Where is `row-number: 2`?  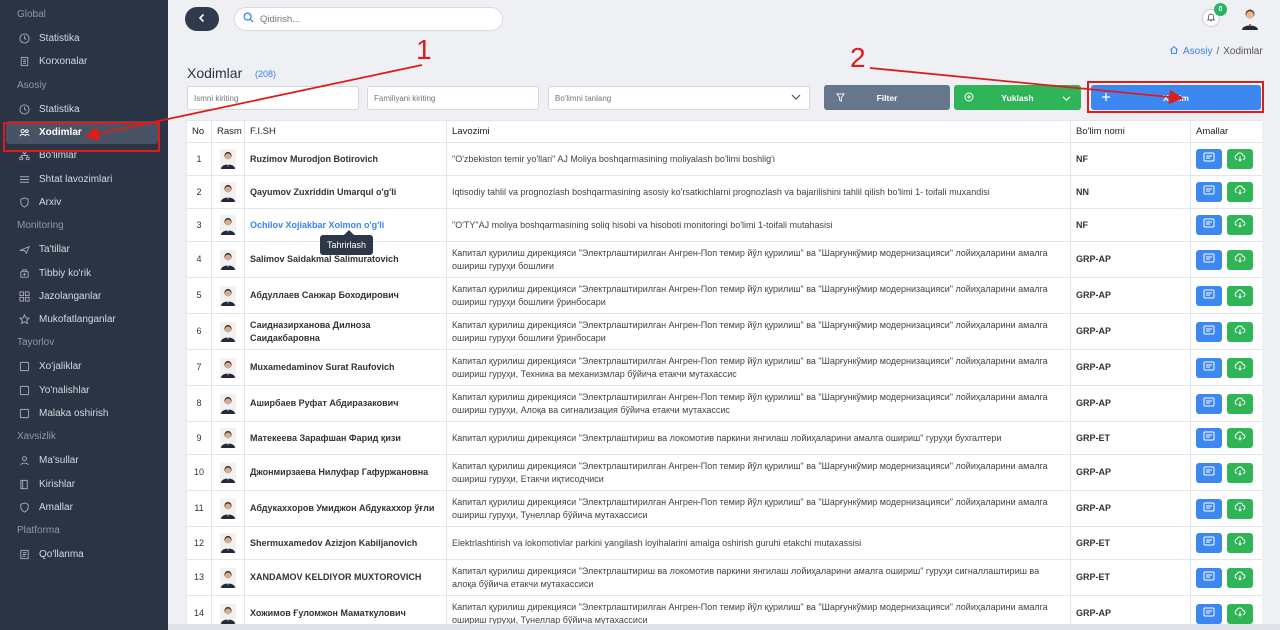
row-number: 2 is located at coordinates (199, 192).